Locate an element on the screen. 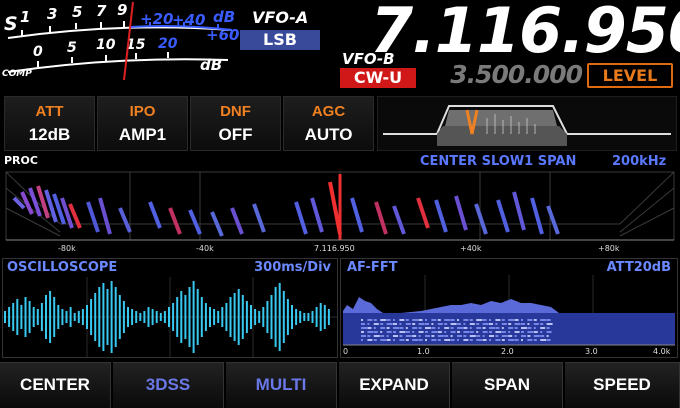 Image resolution: width=680 pixels, height=408 pixels. att-value: 12dB is located at coordinates (49, 134).